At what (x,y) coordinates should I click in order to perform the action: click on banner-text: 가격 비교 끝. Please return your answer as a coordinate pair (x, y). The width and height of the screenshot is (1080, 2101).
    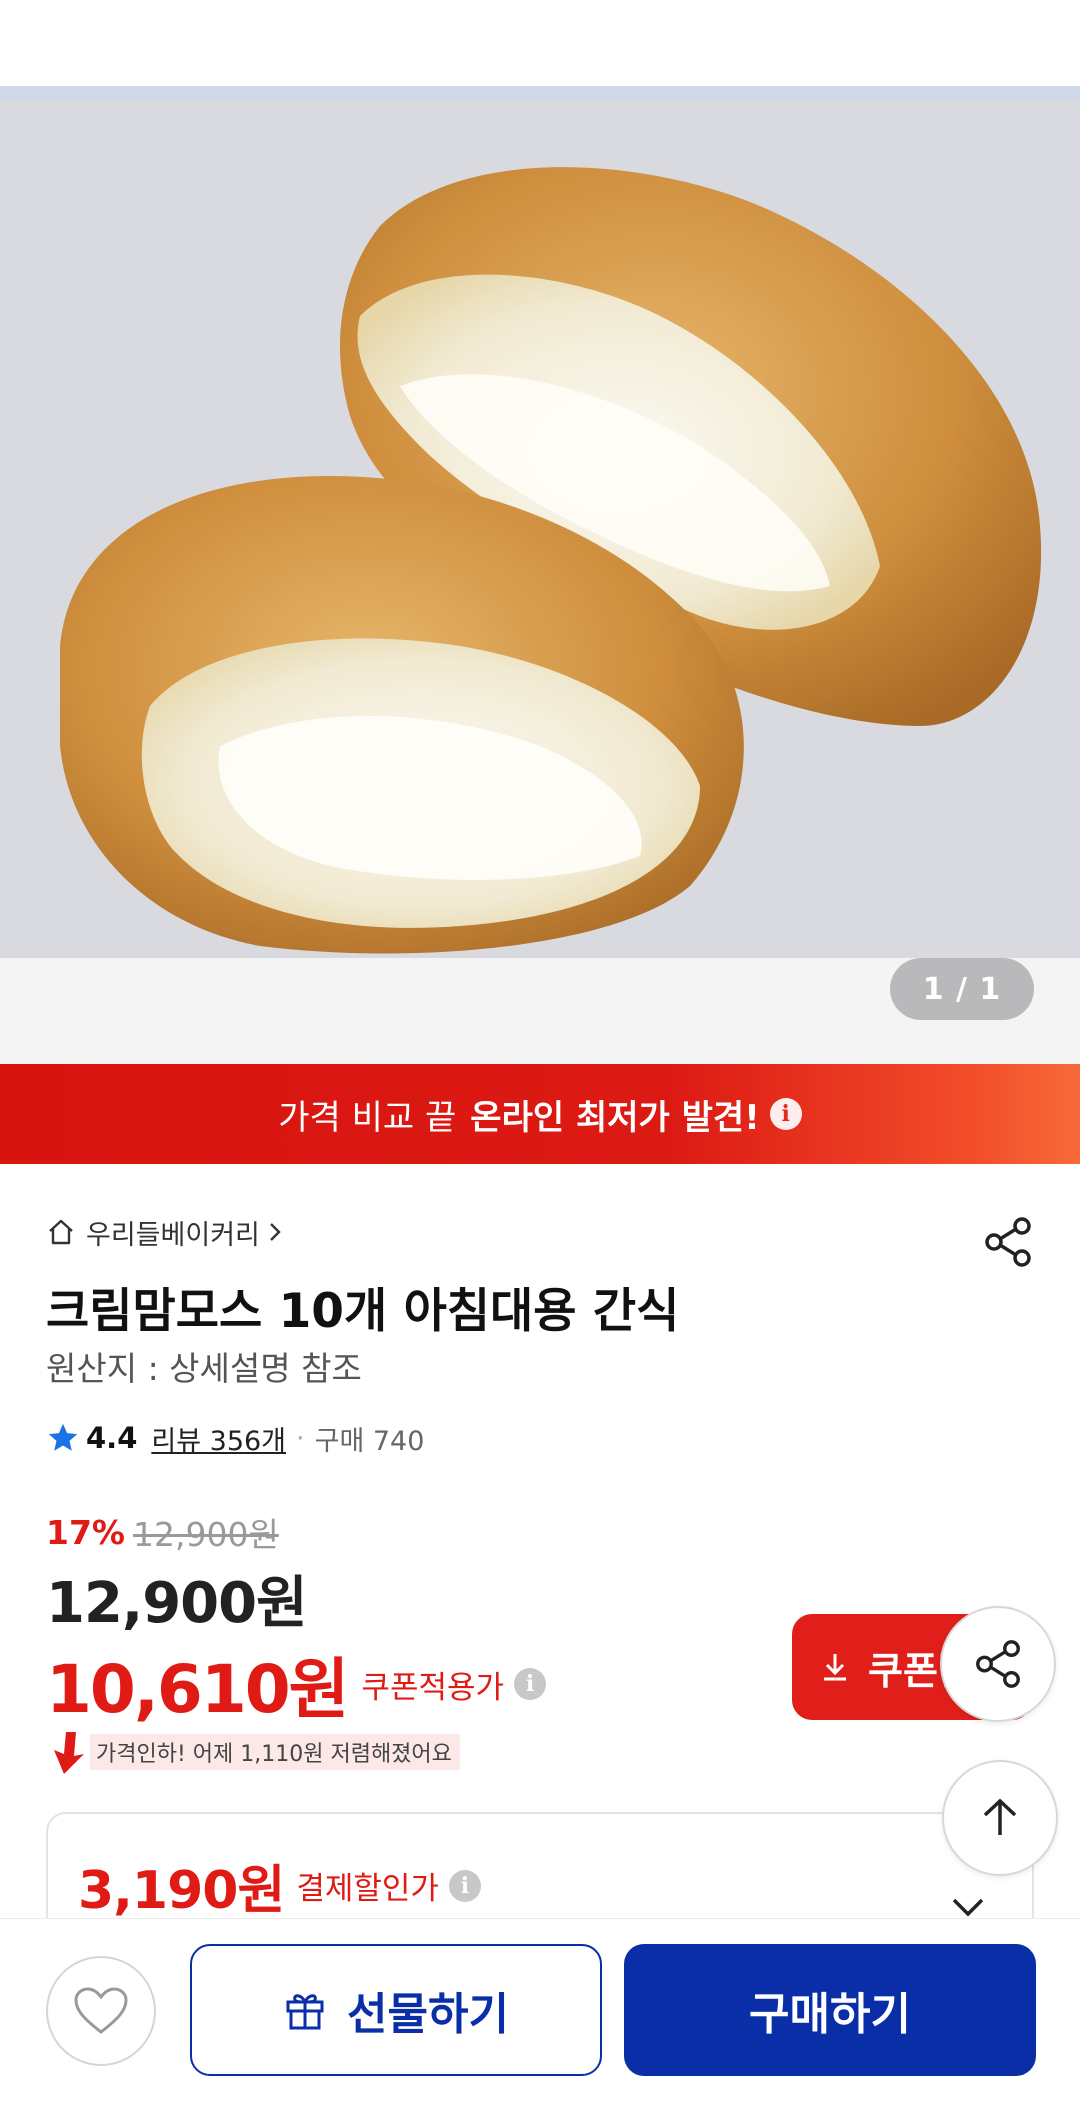
    Looking at the image, I should click on (367, 1117).